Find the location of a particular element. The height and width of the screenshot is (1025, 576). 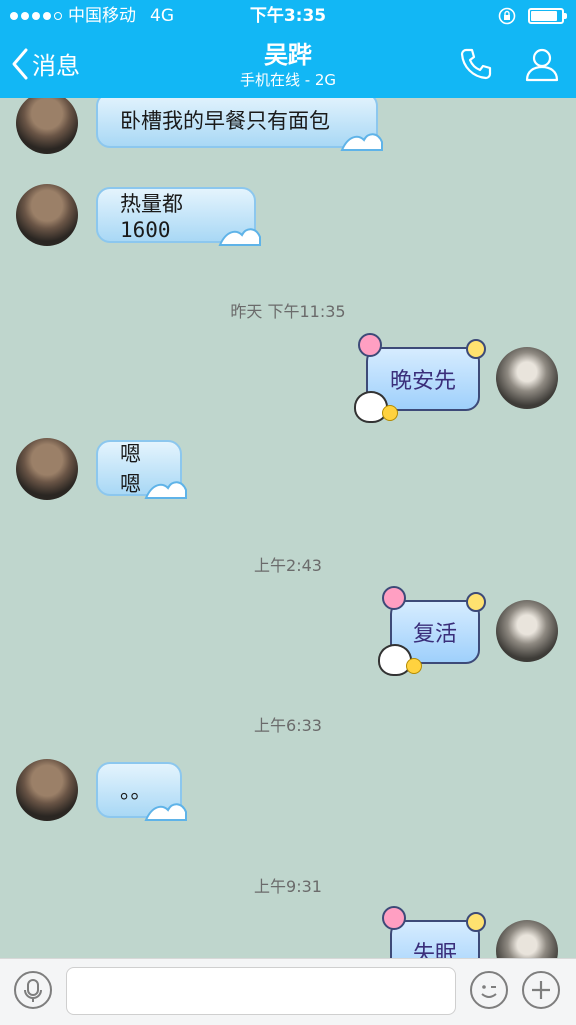

emoji-icon is located at coordinates (489, 991).